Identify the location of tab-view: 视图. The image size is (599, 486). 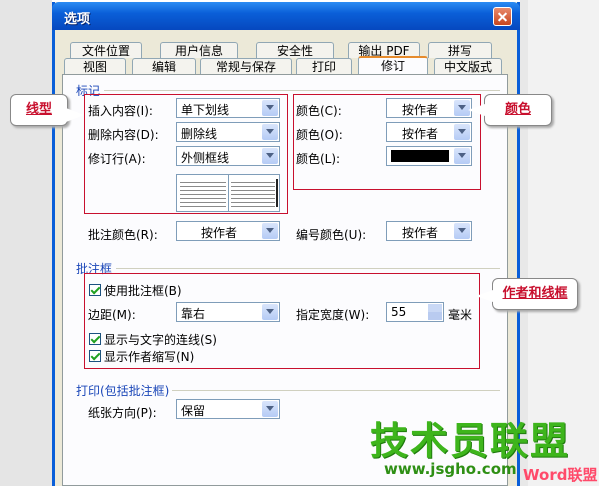
(95, 66).